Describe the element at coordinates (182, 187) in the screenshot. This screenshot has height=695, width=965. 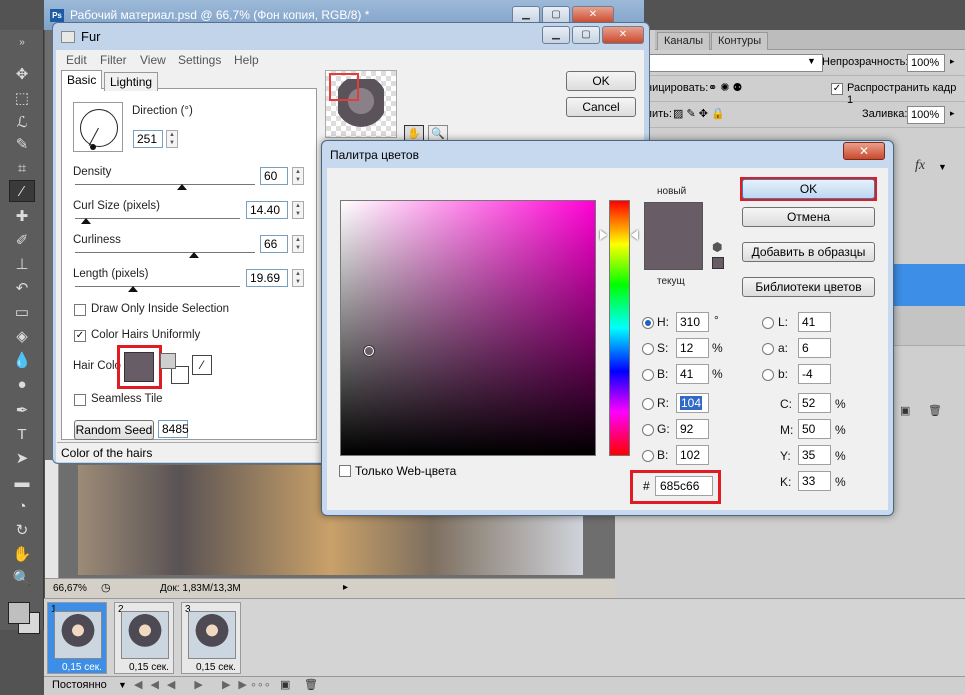
I see `density-slider-knob` at that location.